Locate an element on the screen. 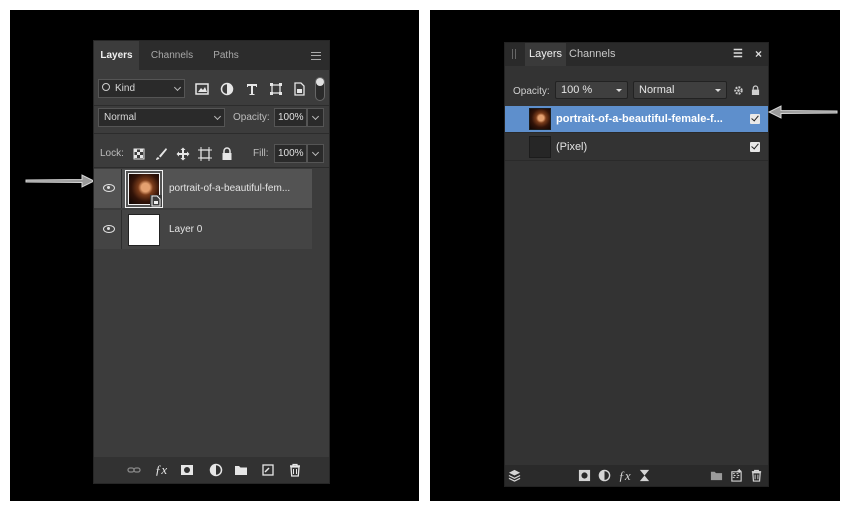  layer-row-pixel: (Pixel) is located at coordinates (636, 147).